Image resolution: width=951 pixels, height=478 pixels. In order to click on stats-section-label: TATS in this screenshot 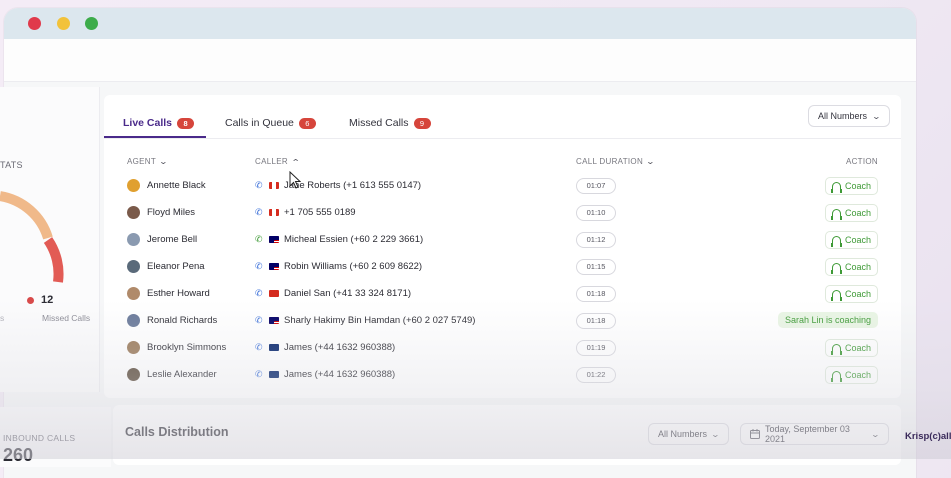, I will do `click(11, 165)`.